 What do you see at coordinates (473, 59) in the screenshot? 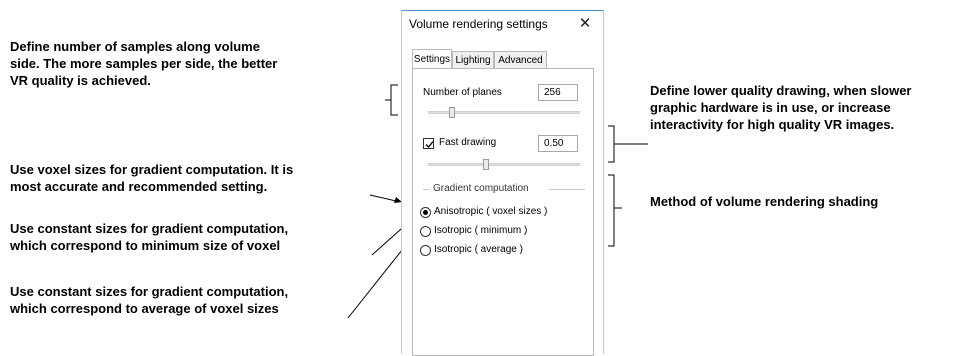
I see `tab-lighting: Lighting` at bounding box center [473, 59].